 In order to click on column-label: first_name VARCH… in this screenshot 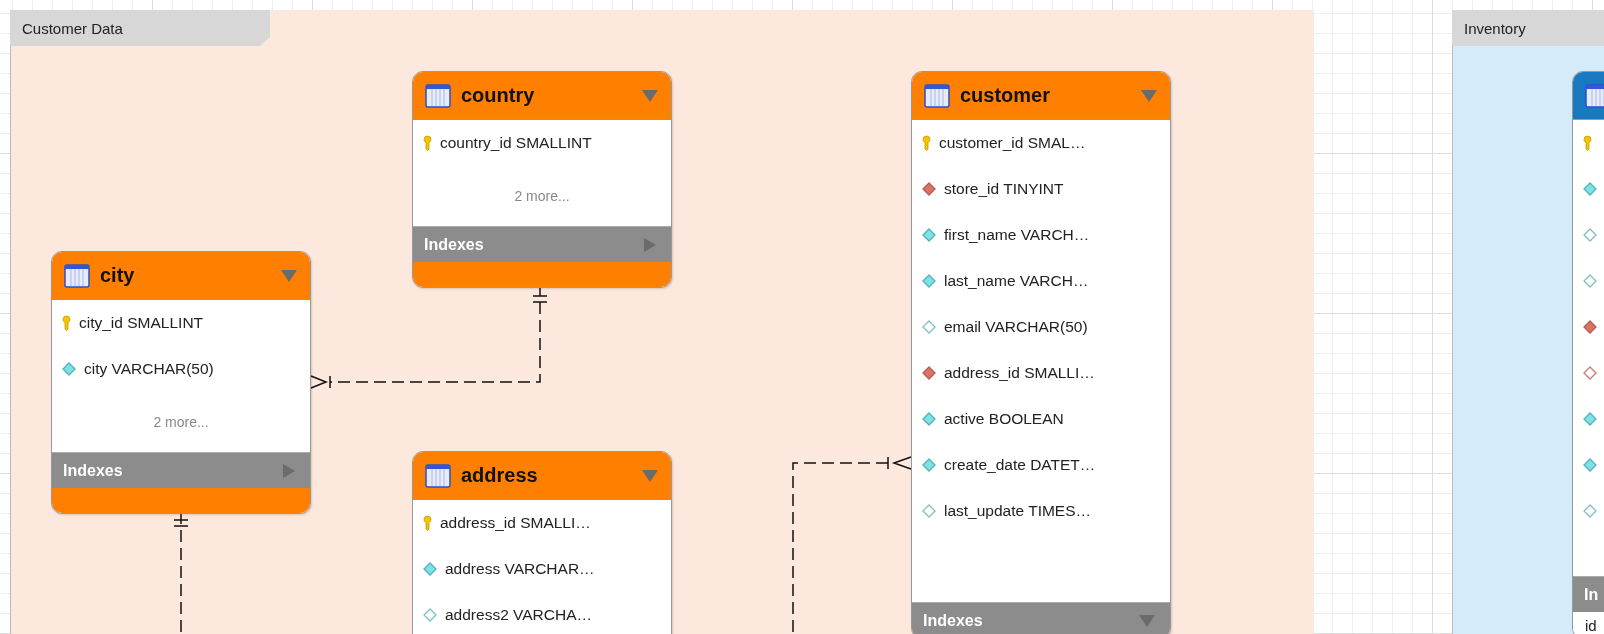, I will do `click(1017, 235)`.